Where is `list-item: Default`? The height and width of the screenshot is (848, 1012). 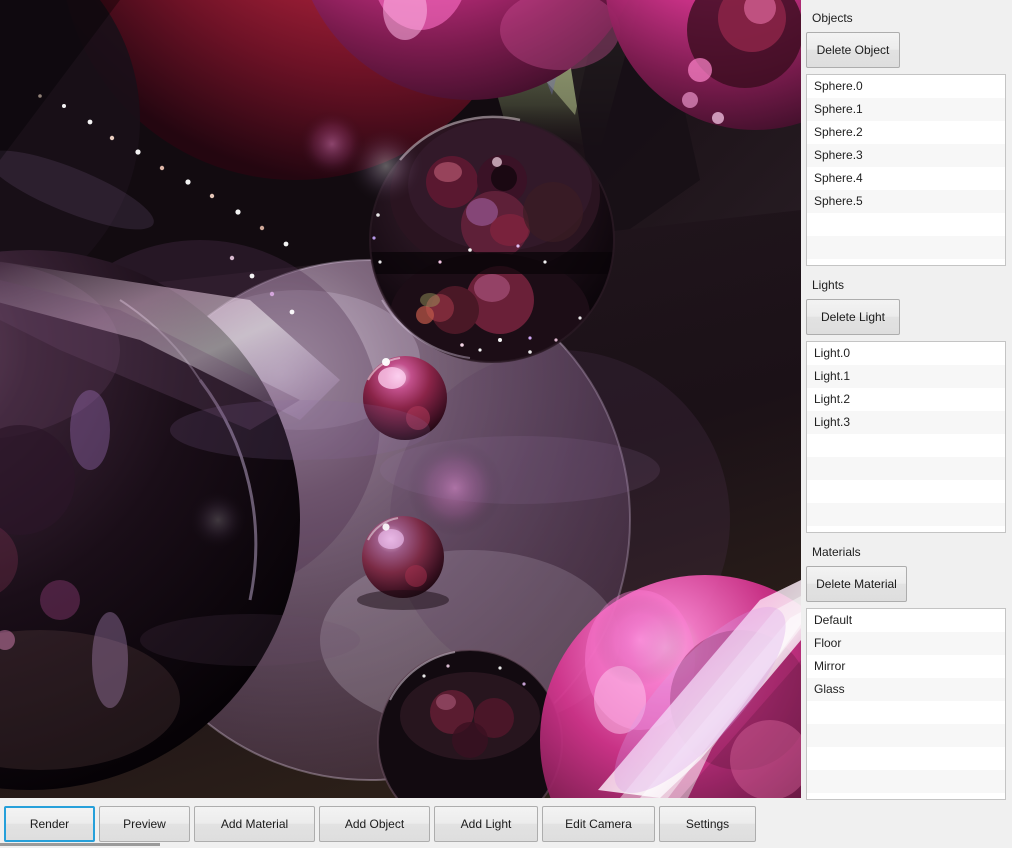 list-item: Default is located at coordinates (906, 620).